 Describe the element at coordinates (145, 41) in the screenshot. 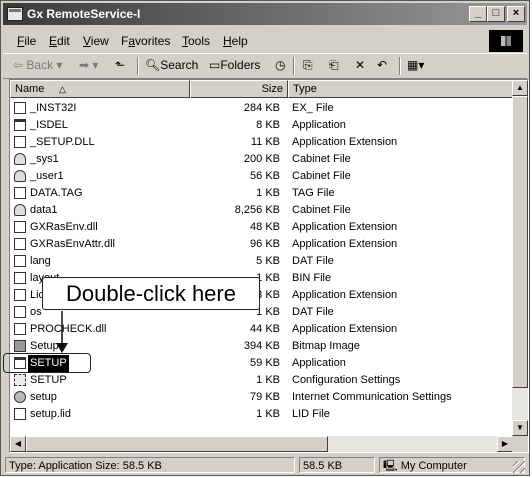

I see `menu-favorites: Favorites` at that location.